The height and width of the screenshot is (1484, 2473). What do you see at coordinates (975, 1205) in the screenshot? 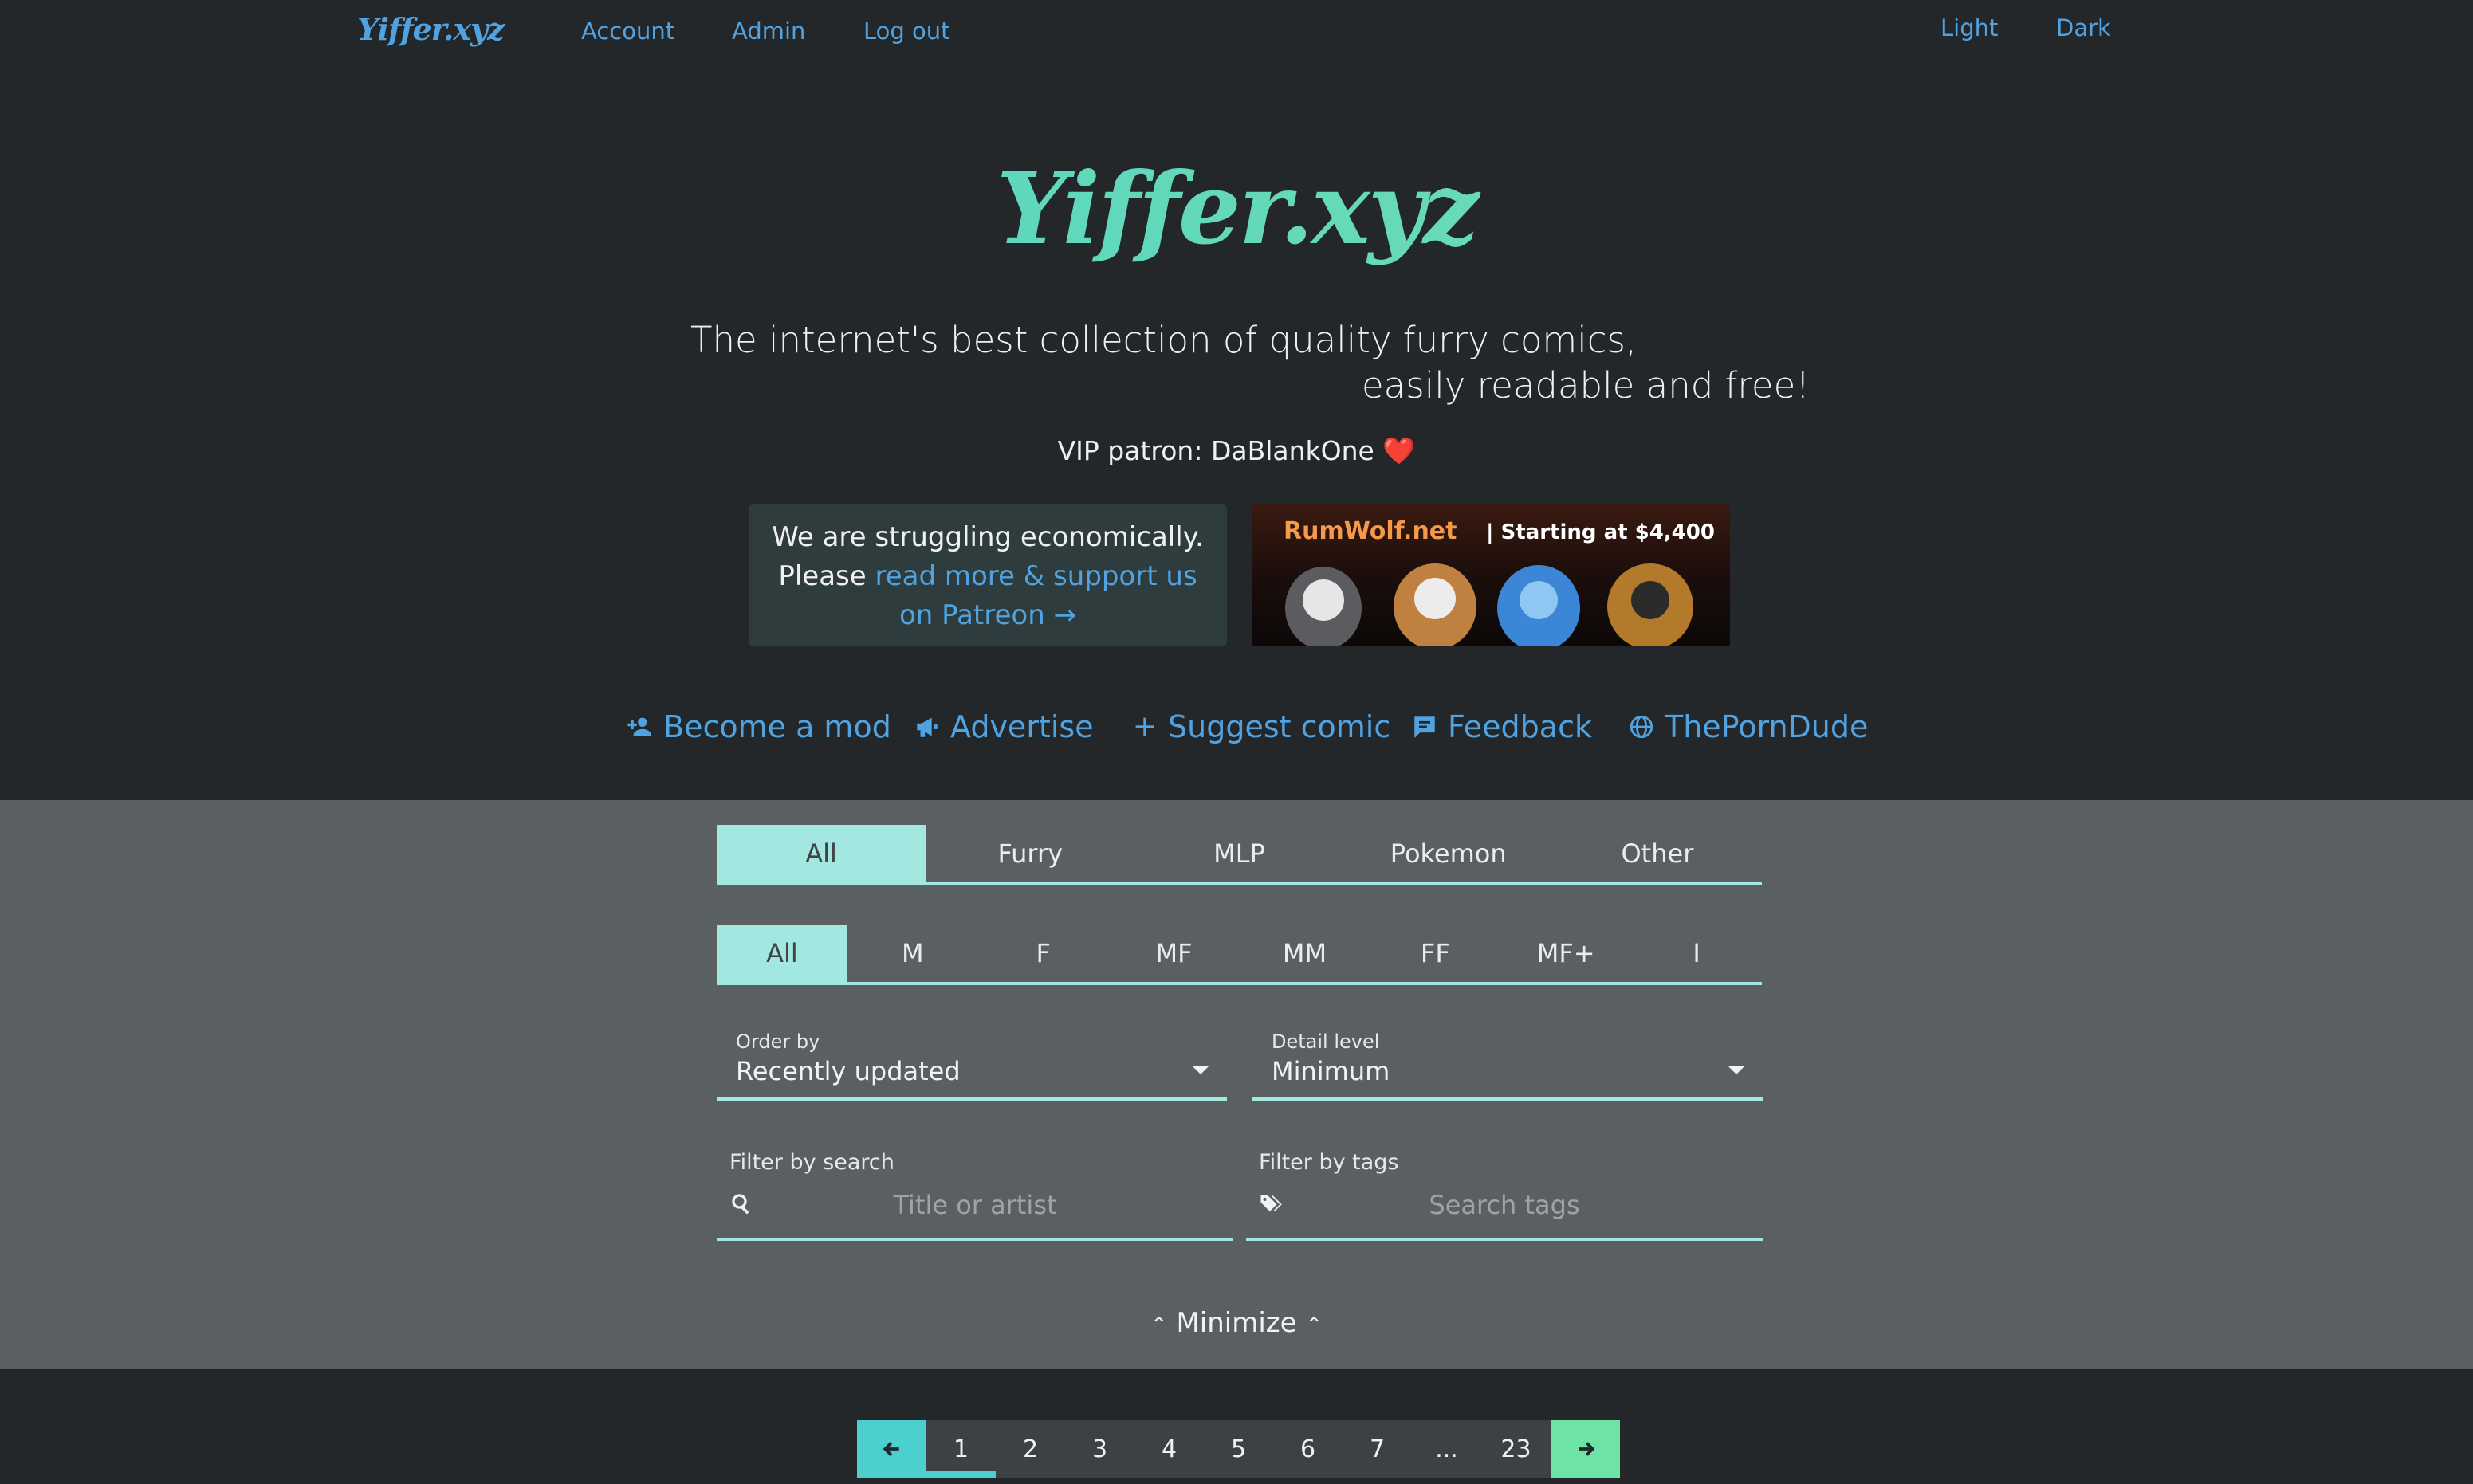
I see `search-placeholder: Title or artist` at bounding box center [975, 1205].